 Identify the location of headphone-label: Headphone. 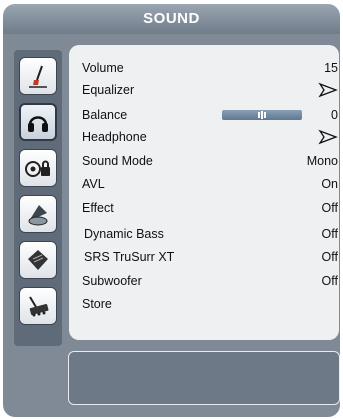
(114, 137).